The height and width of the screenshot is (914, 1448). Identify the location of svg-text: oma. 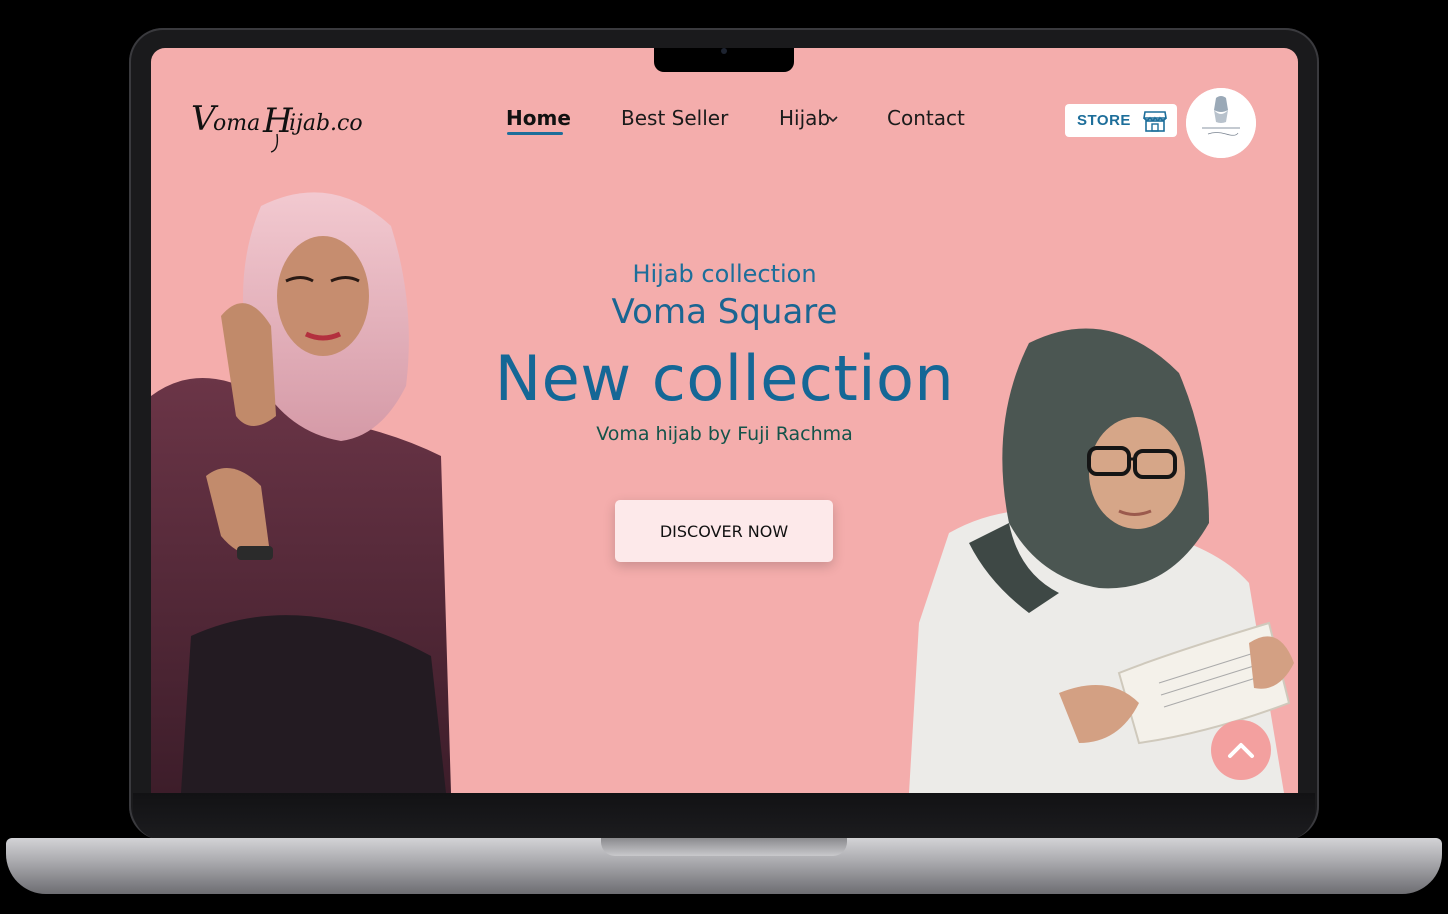
(236, 123).